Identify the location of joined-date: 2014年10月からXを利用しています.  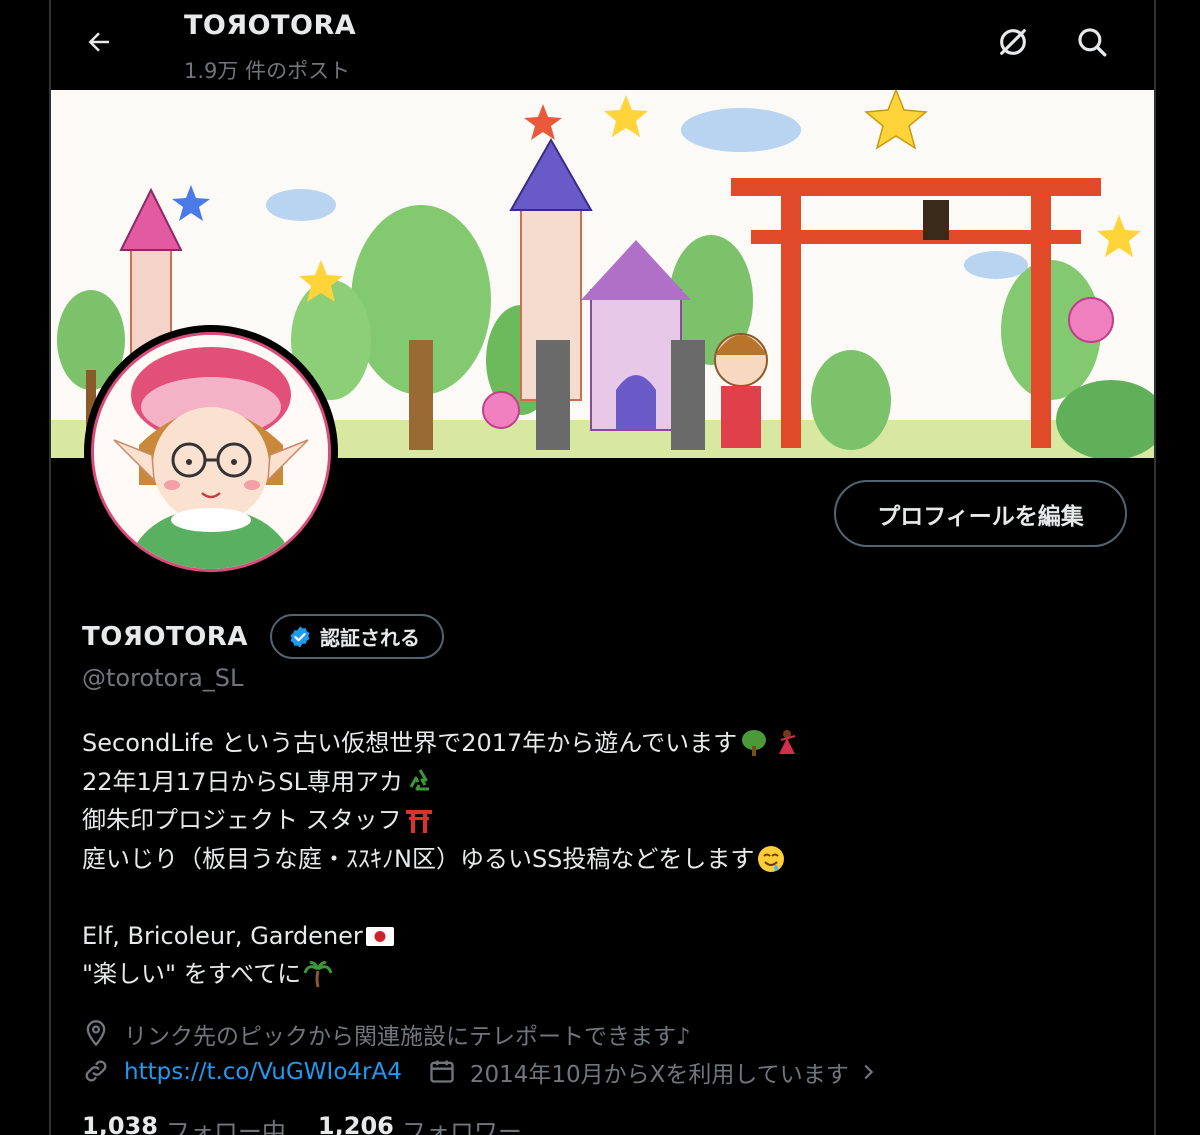
(653, 1072).